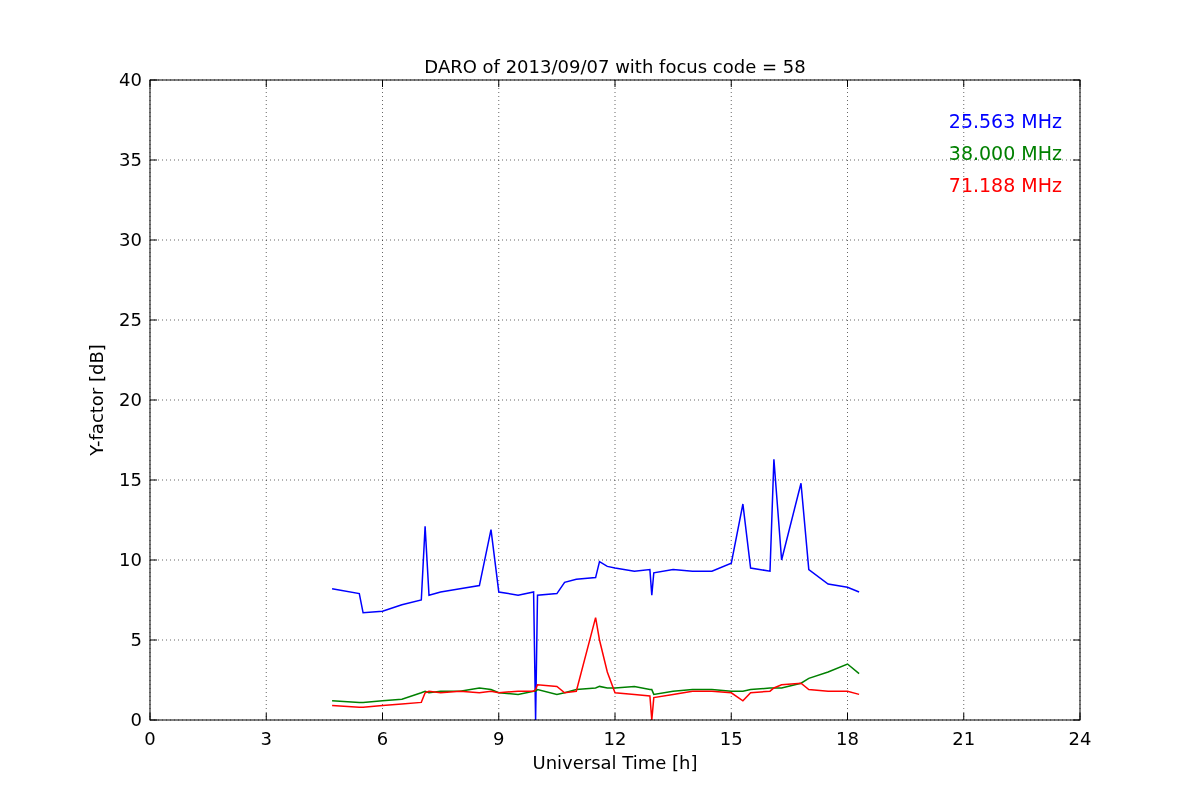 This screenshot has width=1200, height=800. Describe the element at coordinates (96, 400) in the screenshot. I see `y-axis-label: Y-factor [dB]` at that location.